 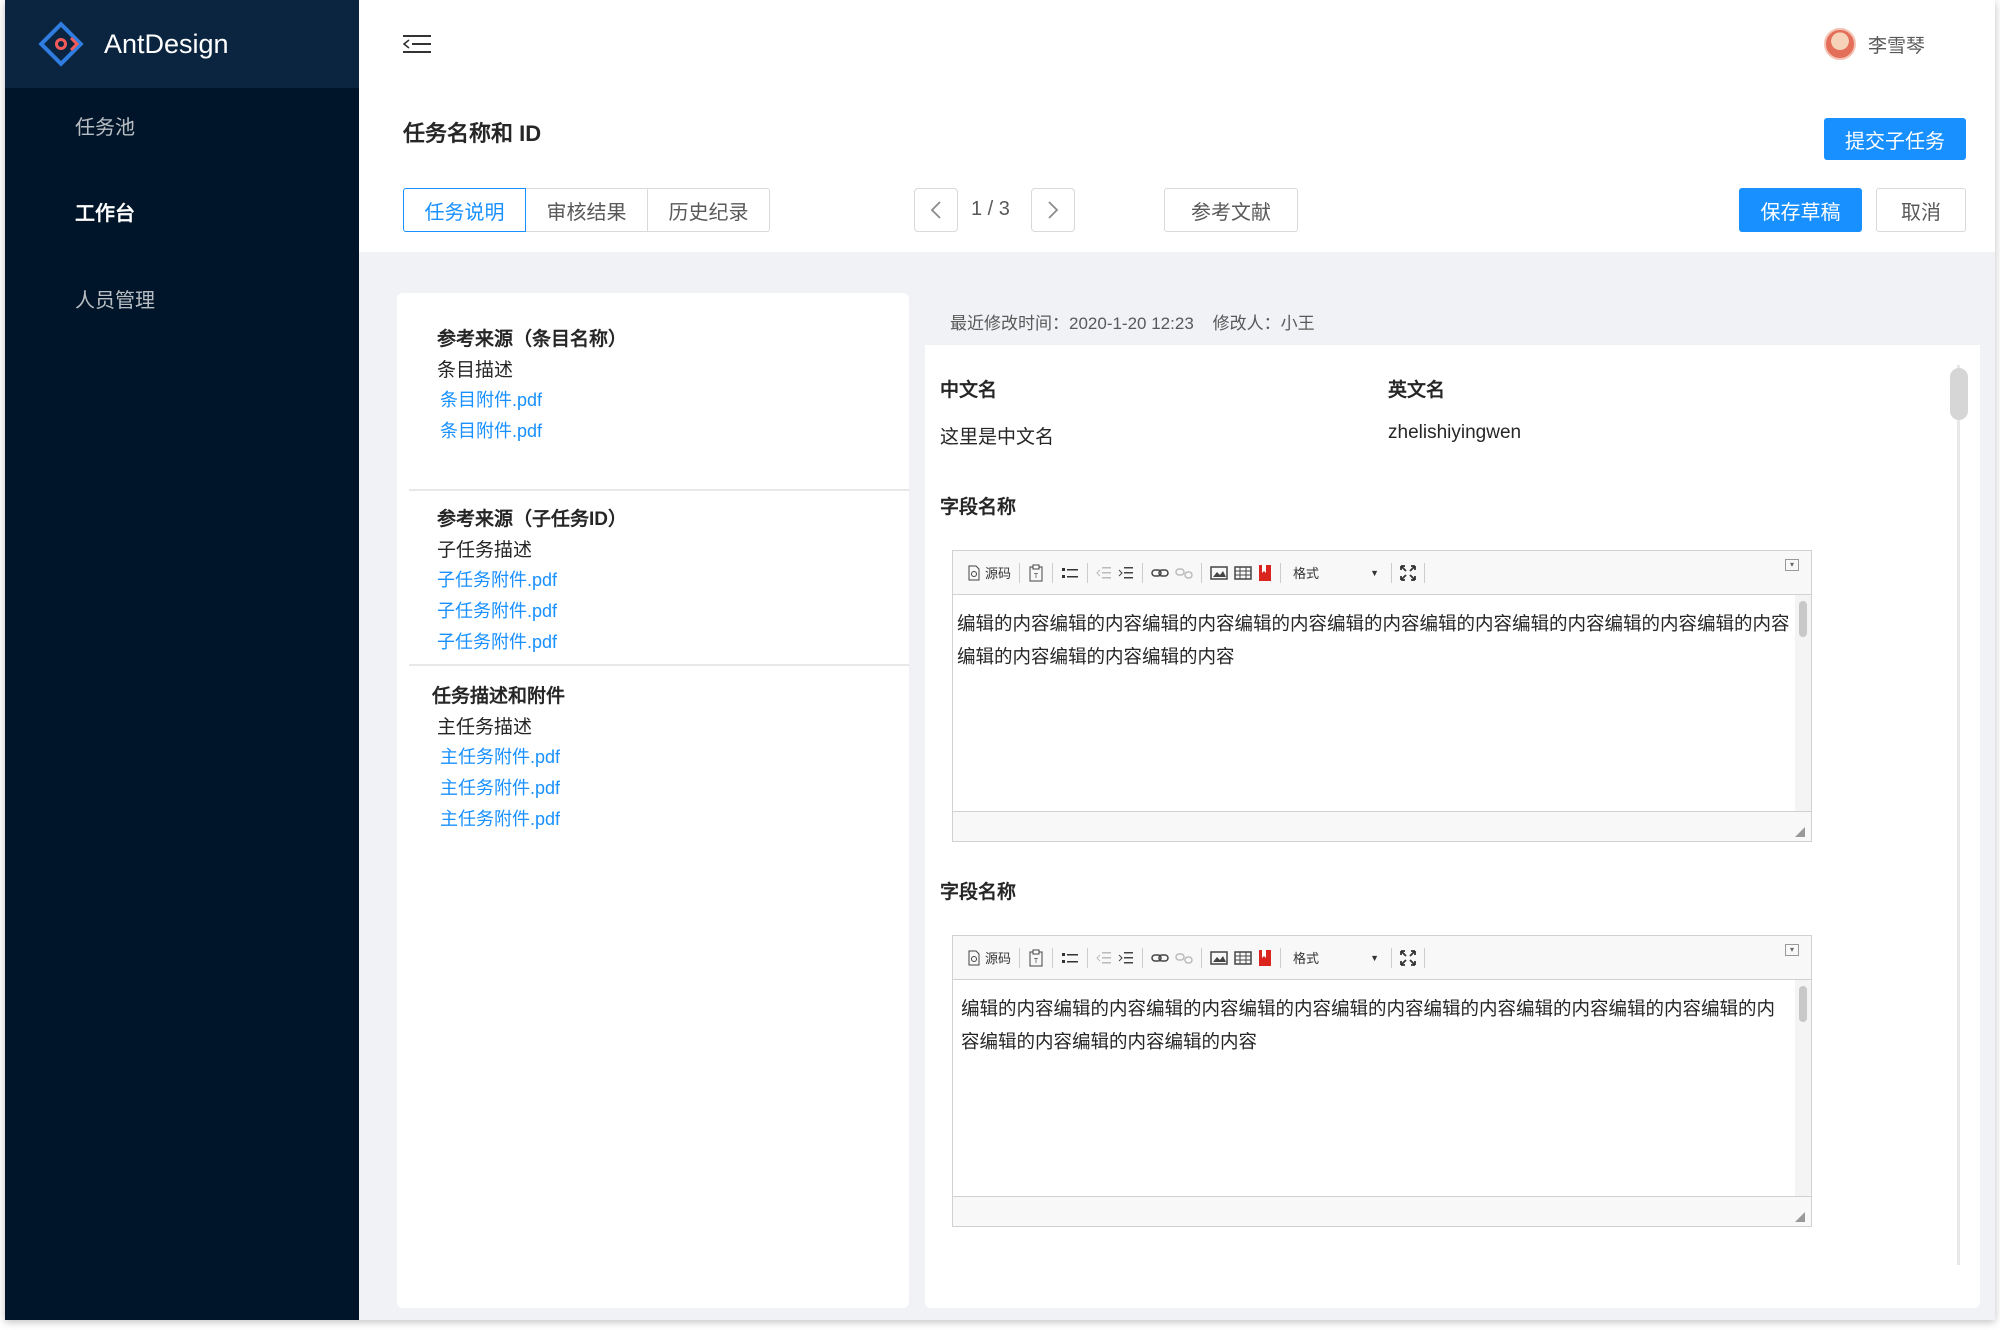 What do you see at coordinates (1921, 210) in the screenshot?
I see `cancel-button: 取消` at bounding box center [1921, 210].